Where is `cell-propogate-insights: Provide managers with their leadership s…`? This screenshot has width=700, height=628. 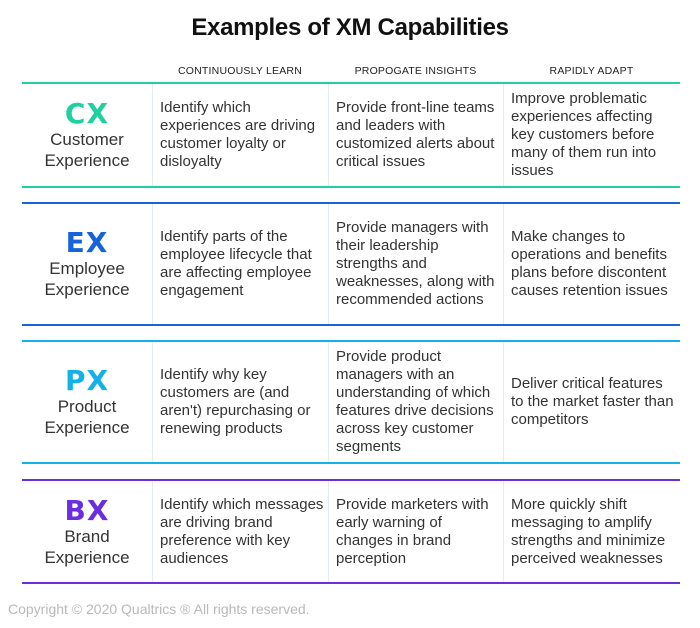
cell-propogate-insights: Provide managers with their leadership s… is located at coordinates (415, 264).